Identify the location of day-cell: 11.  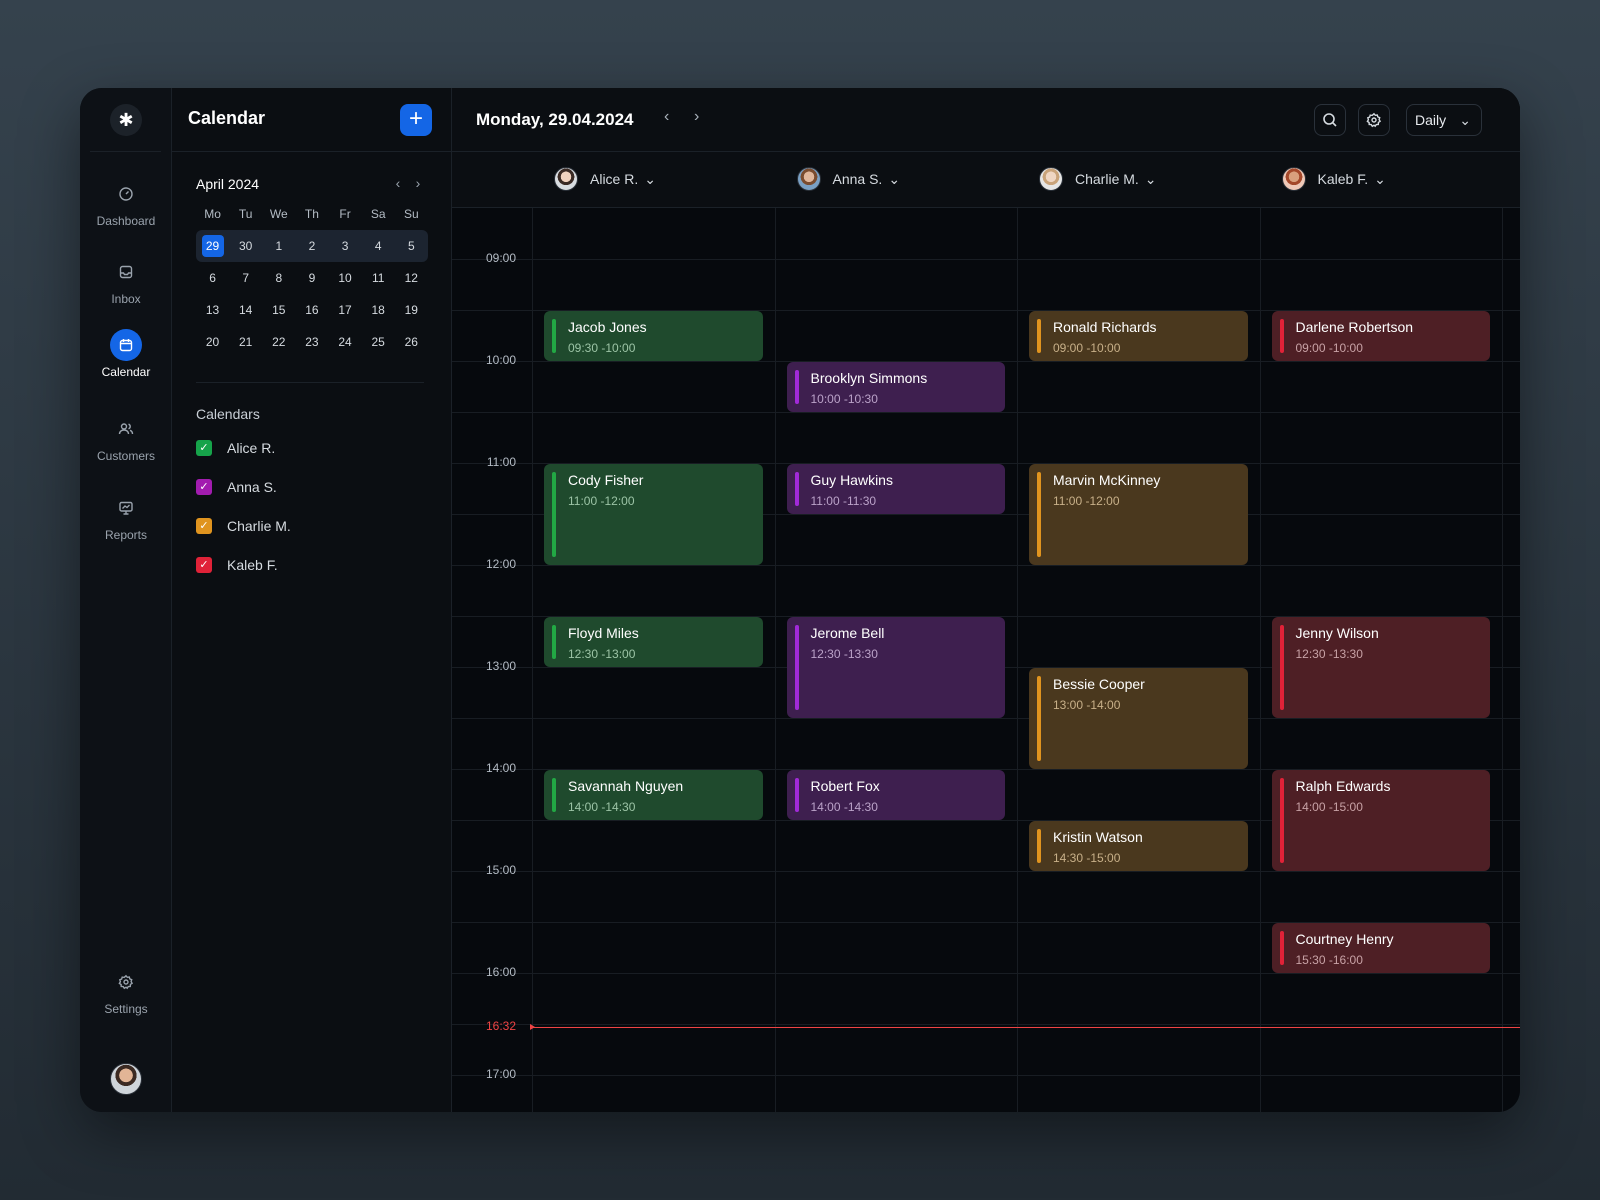
(378, 278).